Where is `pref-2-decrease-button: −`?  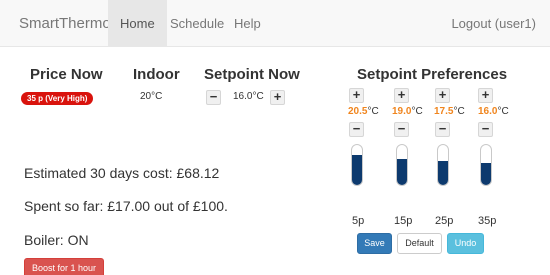
pref-2-decrease-button: − is located at coordinates (401, 129).